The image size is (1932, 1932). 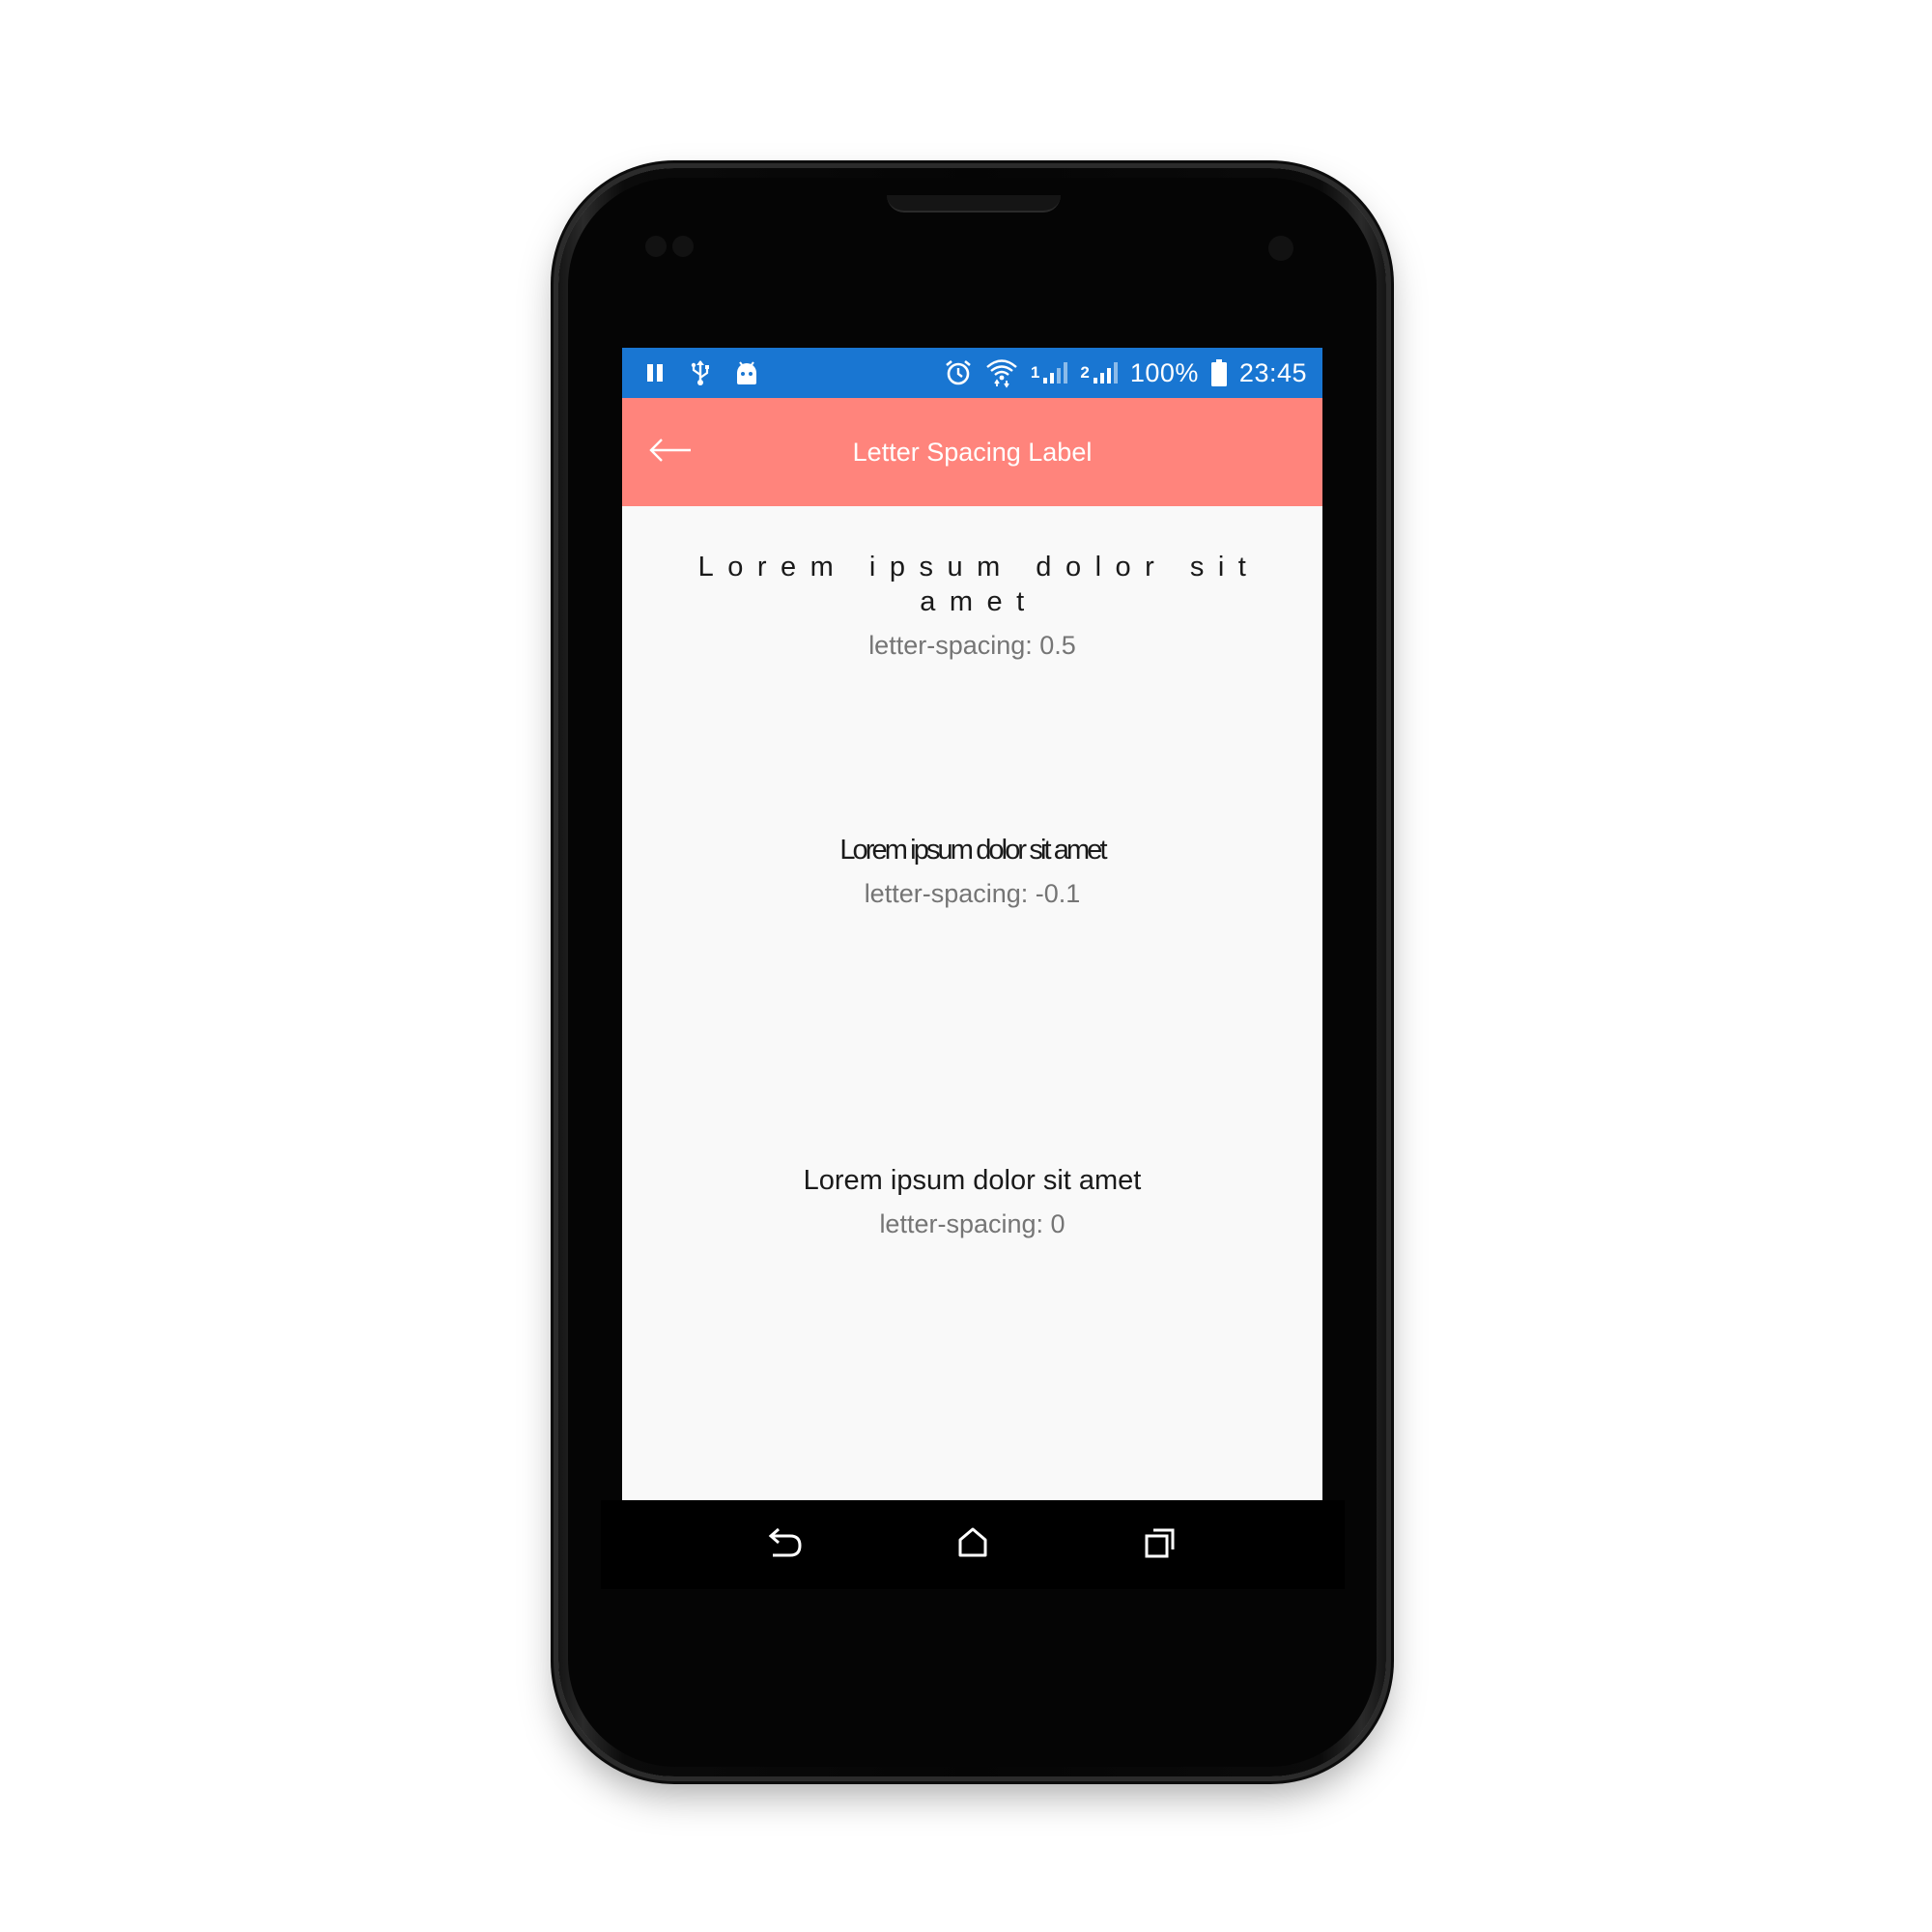 I want to click on back-nav-icon, so click(x=785, y=1545).